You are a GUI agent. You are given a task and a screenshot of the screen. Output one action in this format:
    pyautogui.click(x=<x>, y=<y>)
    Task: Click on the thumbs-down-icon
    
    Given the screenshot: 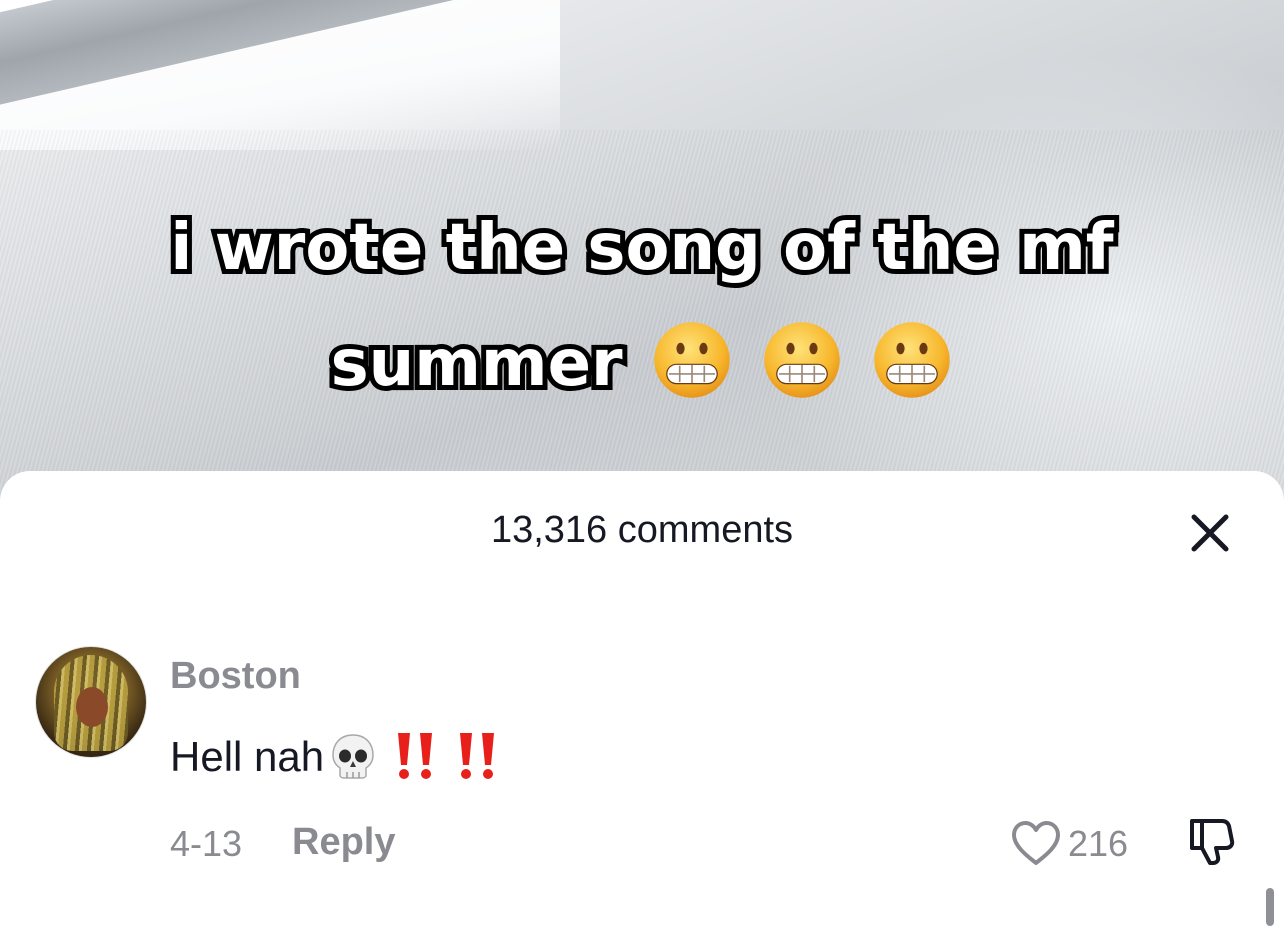 What is the action you would take?
    pyautogui.click(x=1212, y=841)
    